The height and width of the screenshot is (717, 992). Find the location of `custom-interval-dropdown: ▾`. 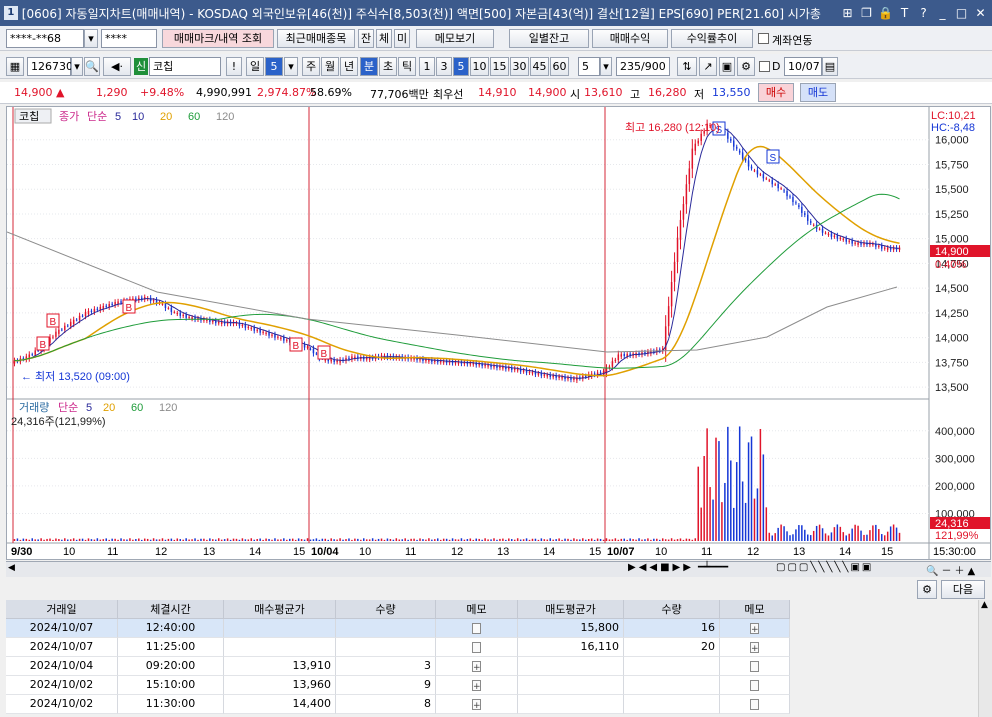

custom-interval-dropdown: ▾ is located at coordinates (606, 66).